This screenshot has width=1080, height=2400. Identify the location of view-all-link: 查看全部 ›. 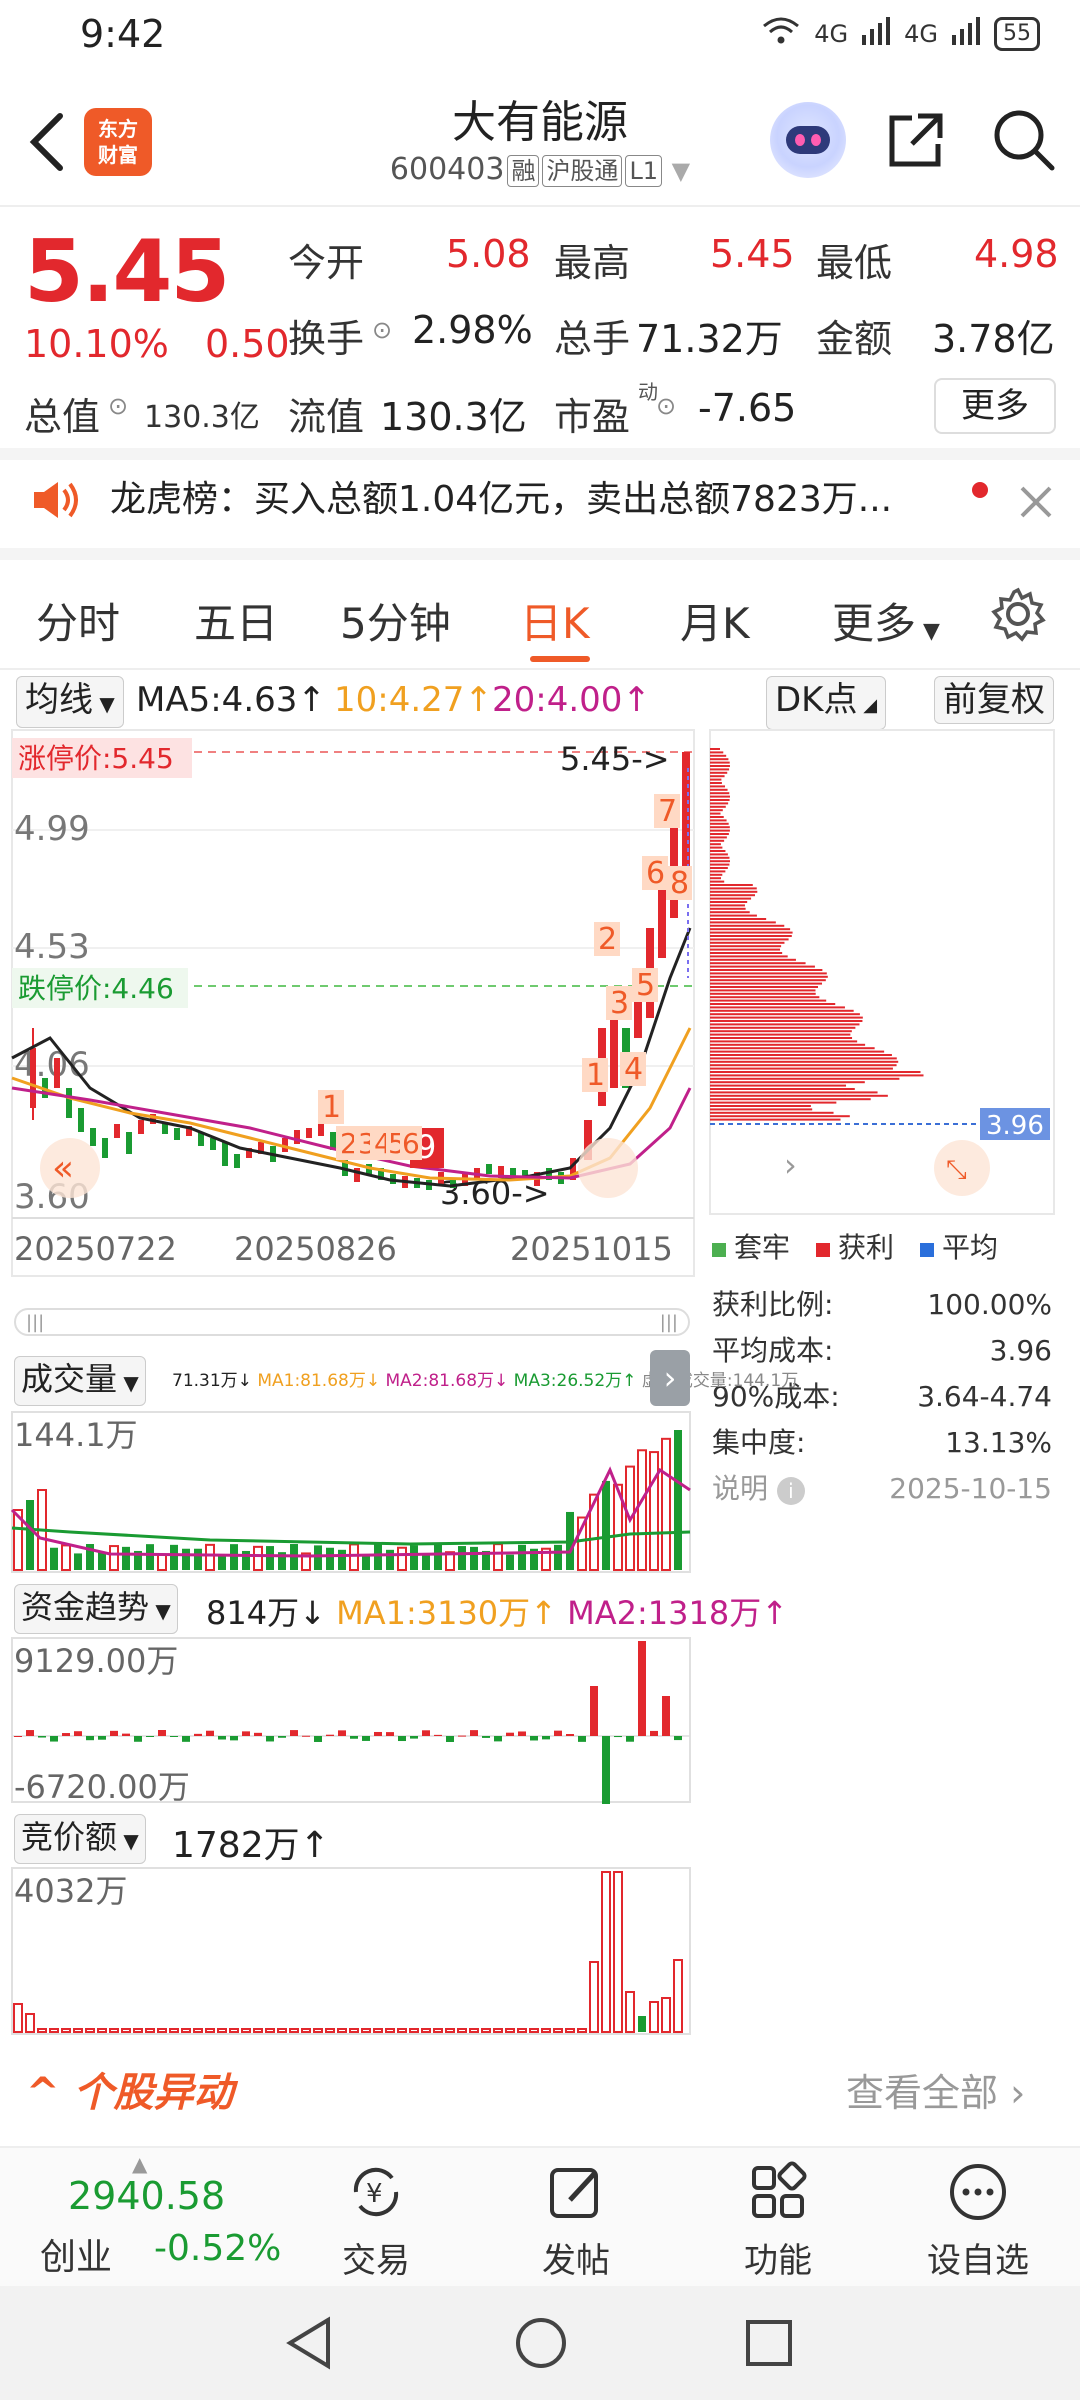
(935, 2089).